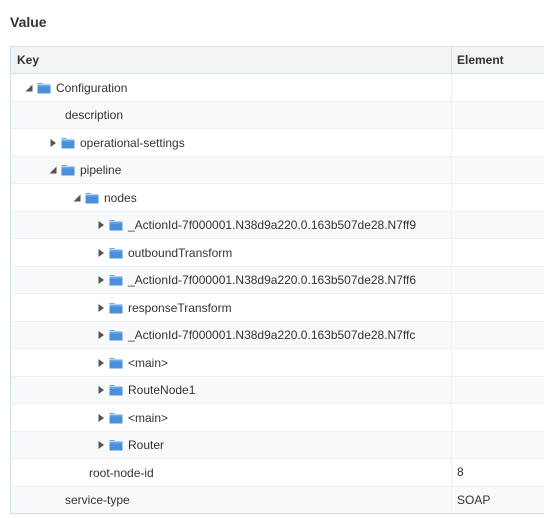 The width and height of the screenshot is (544, 518). I want to click on key-label: operational-settings, so click(132, 142).